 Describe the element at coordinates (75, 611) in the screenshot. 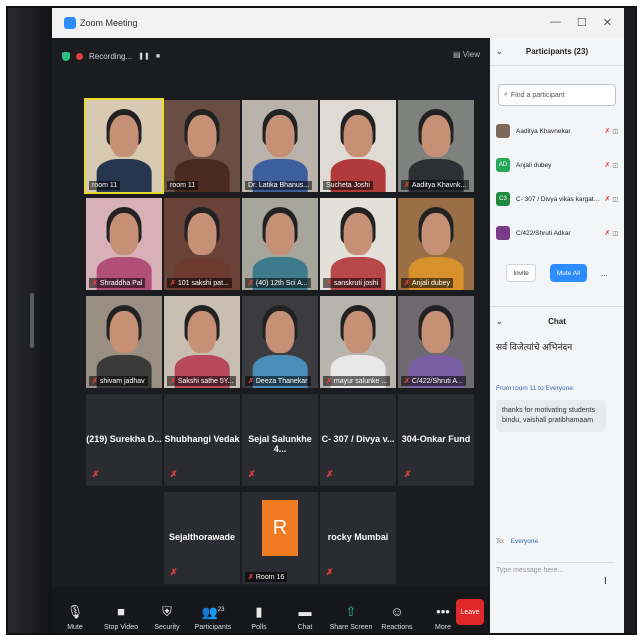

I see `mute-button: 🎙 Mute` at that location.